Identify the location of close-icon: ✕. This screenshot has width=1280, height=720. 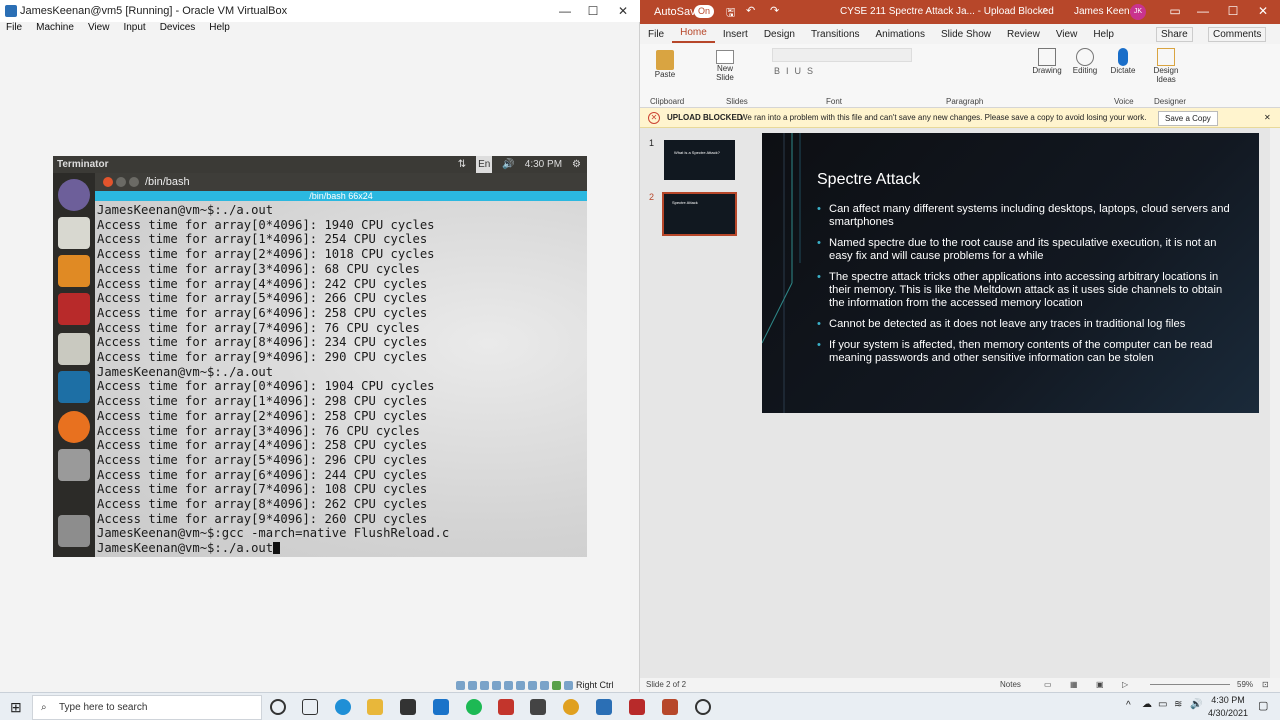
(623, 11).